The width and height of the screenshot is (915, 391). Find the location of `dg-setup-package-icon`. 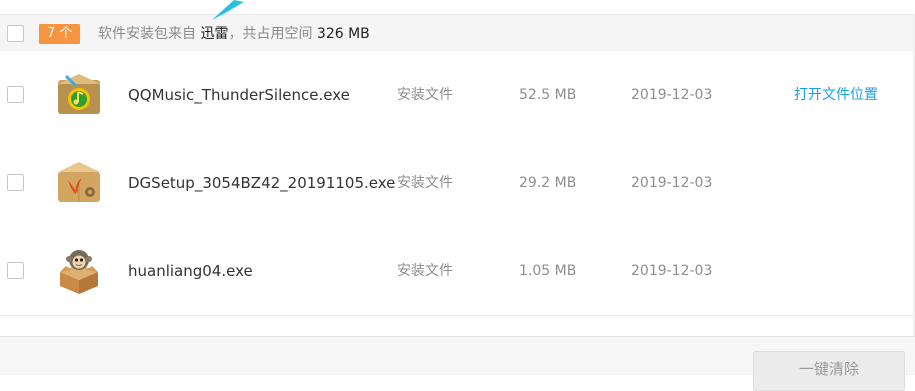

dg-setup-package-icon is located at coordinates (79, 182).